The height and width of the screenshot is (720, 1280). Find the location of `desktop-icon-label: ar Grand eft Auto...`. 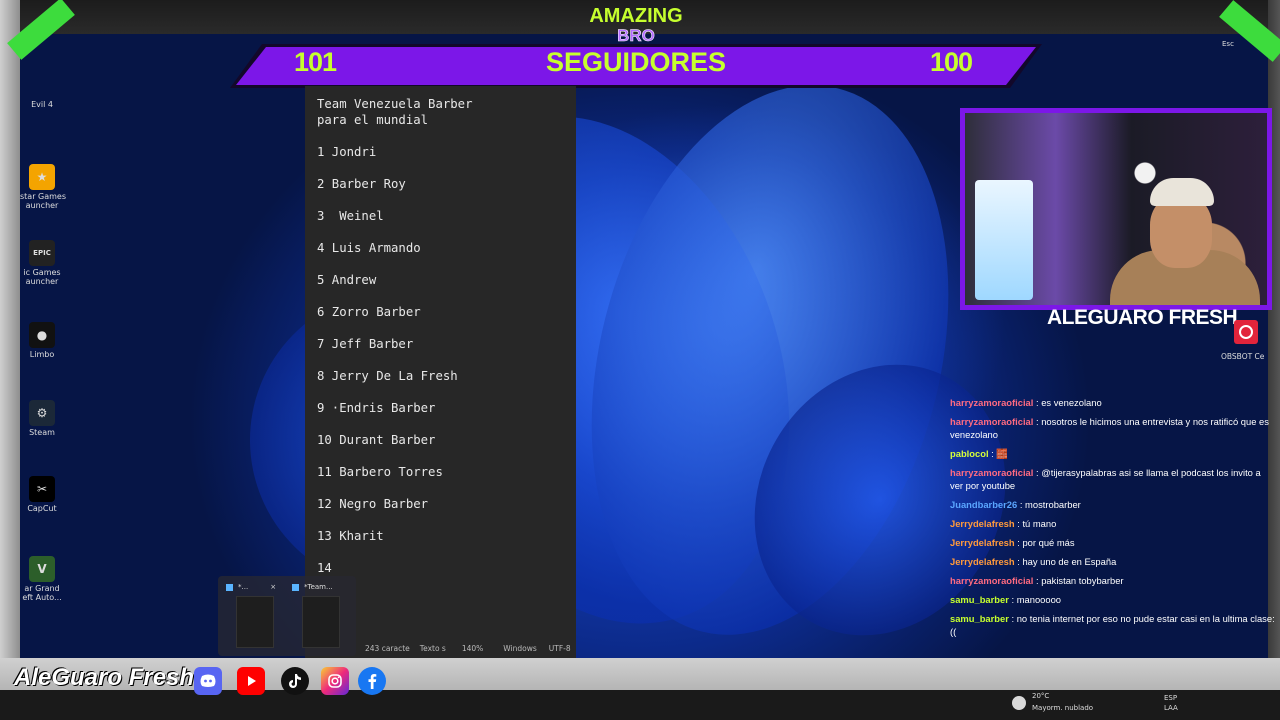

desktop-icon-label: ar Grand eft Auto... is located at coordinates (42, 593).